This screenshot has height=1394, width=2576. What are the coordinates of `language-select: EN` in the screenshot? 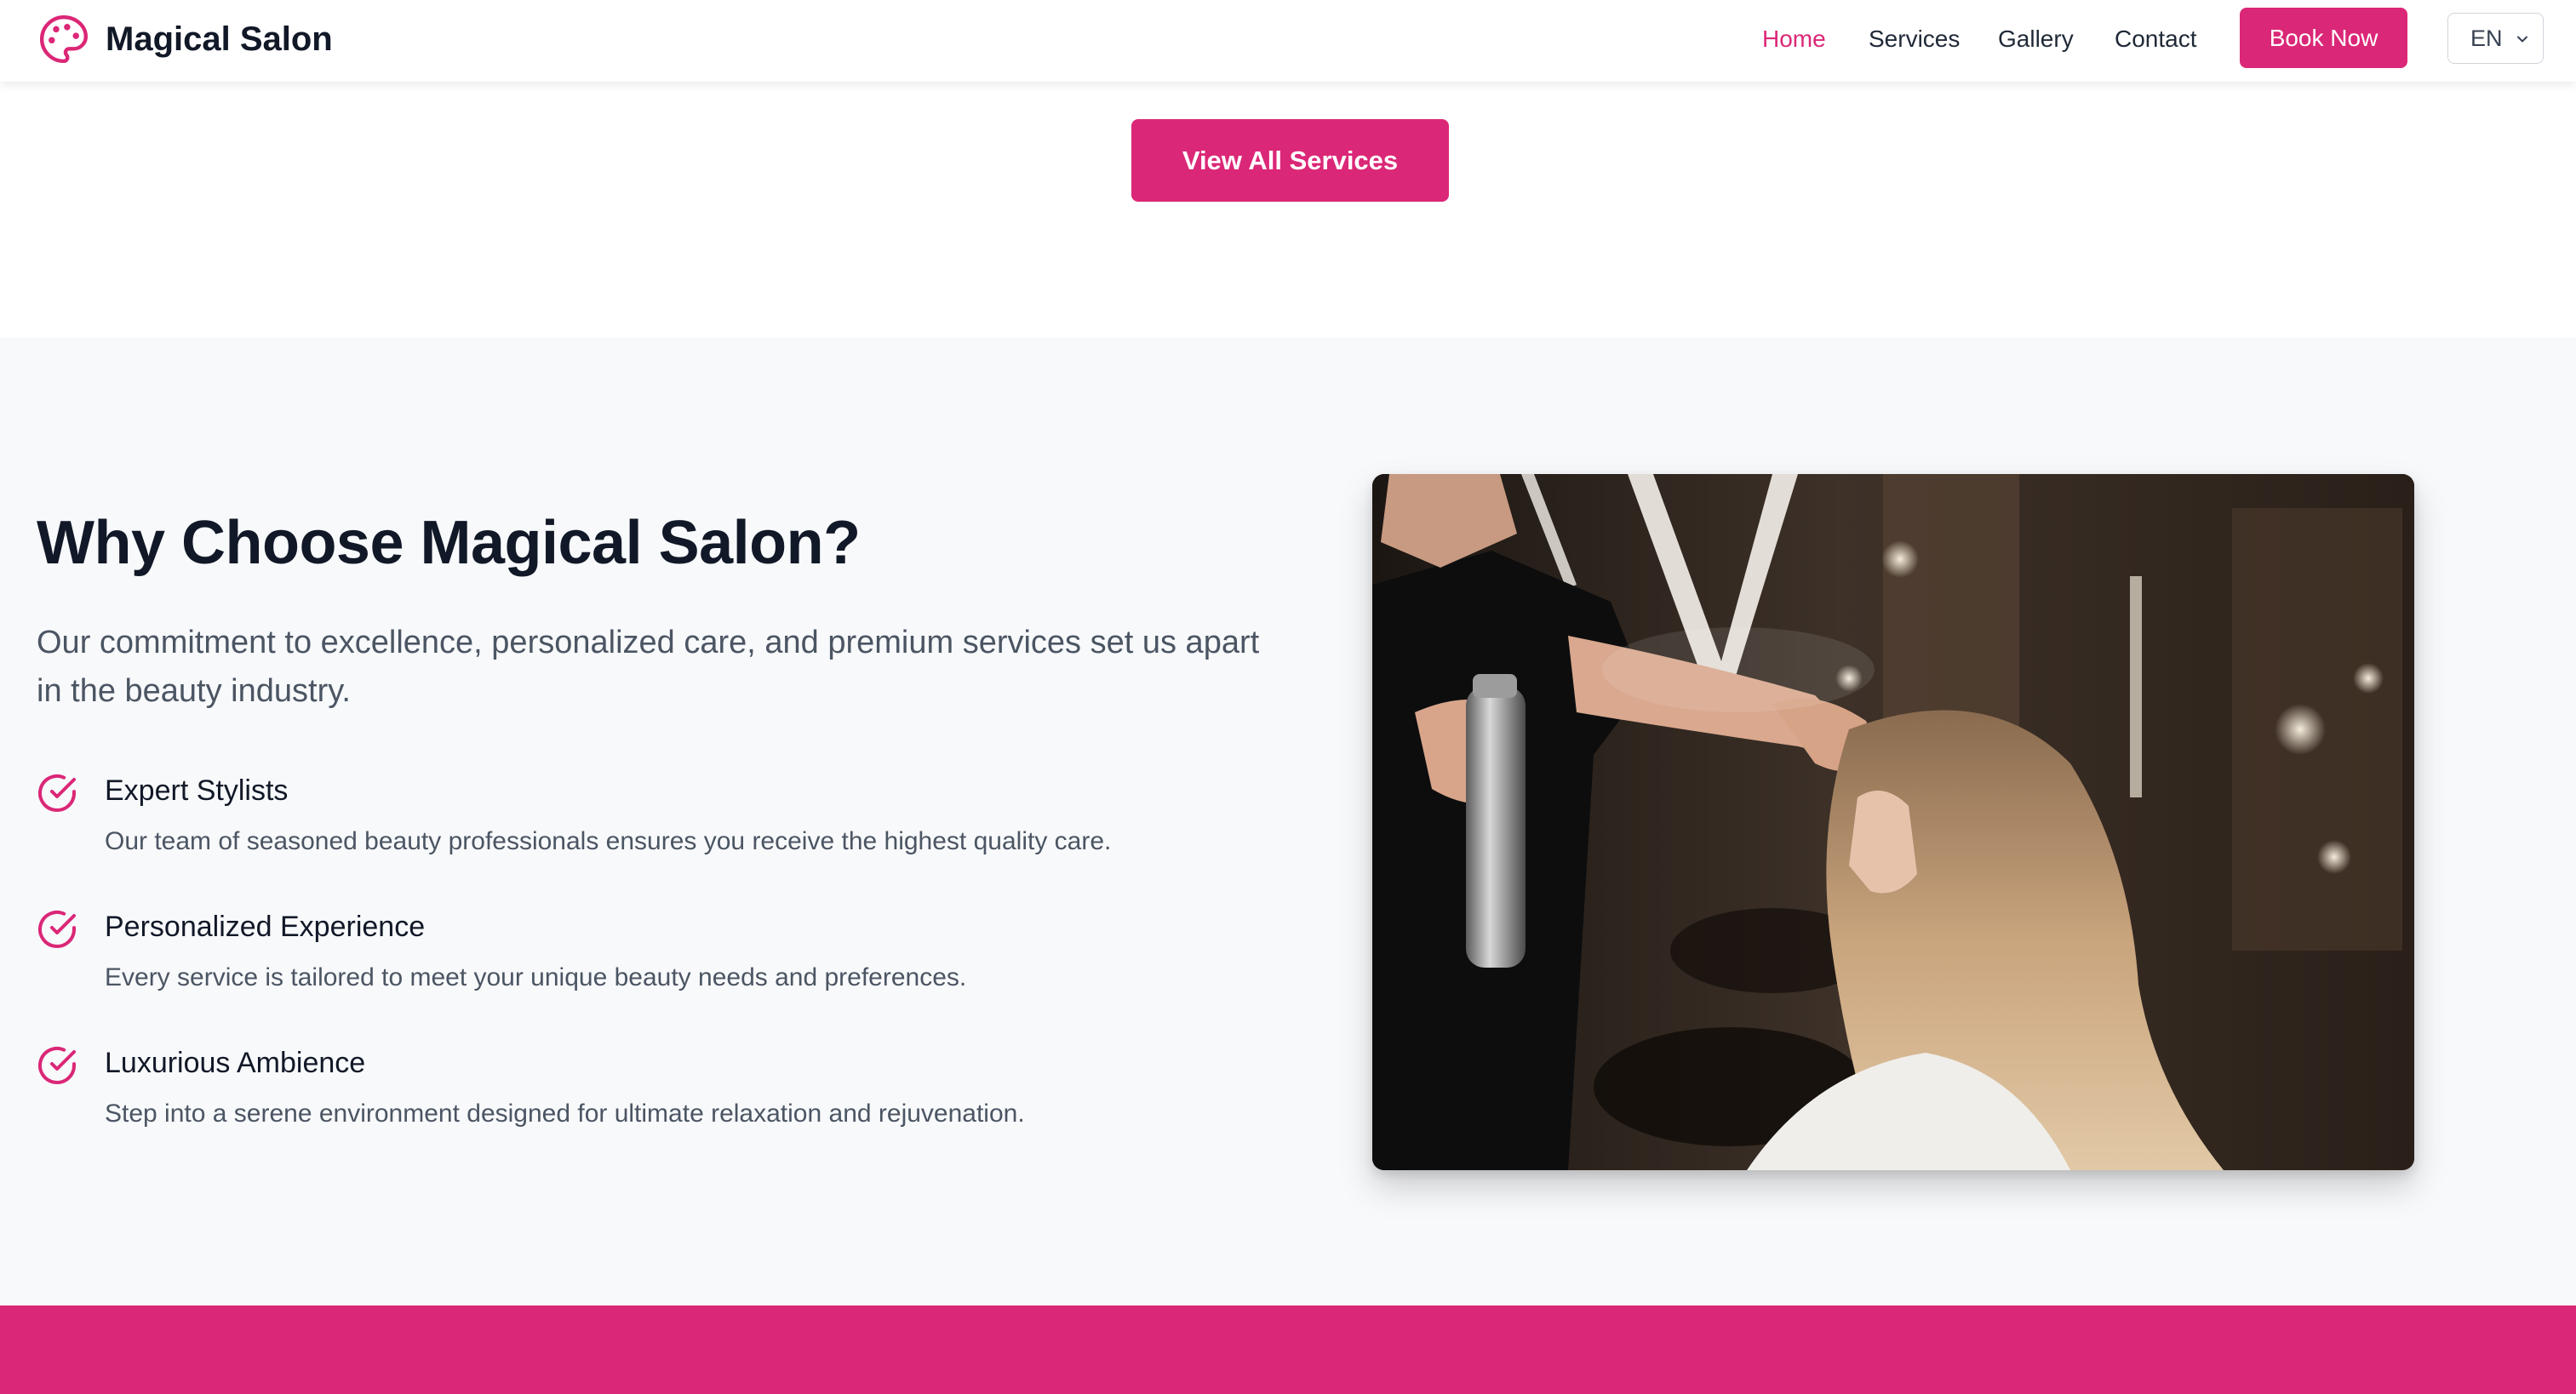 It's located at (2496, 38).